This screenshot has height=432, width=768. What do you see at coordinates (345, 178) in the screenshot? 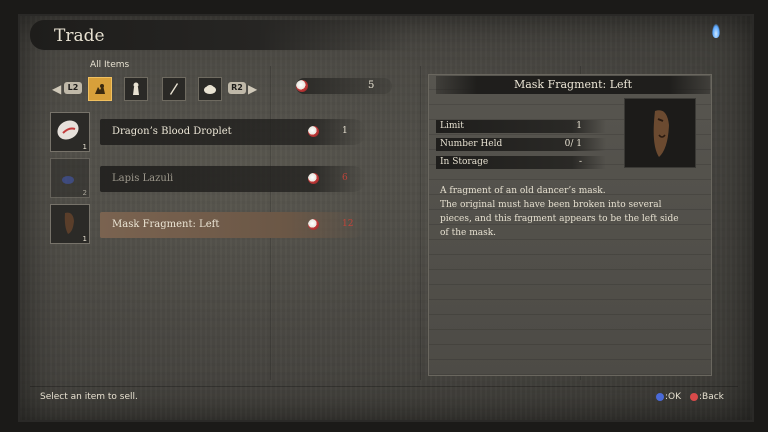
I see `item-price: 6` at bounding box center [345, 178].